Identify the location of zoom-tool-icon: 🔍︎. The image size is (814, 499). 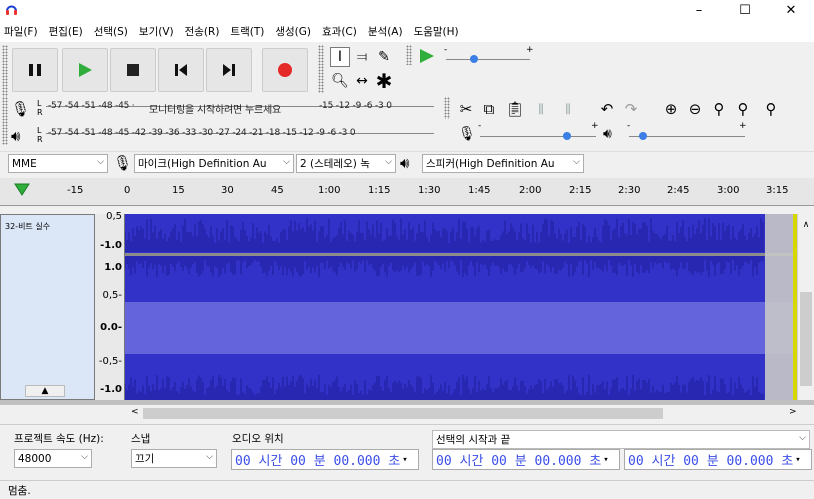
(340, 81).